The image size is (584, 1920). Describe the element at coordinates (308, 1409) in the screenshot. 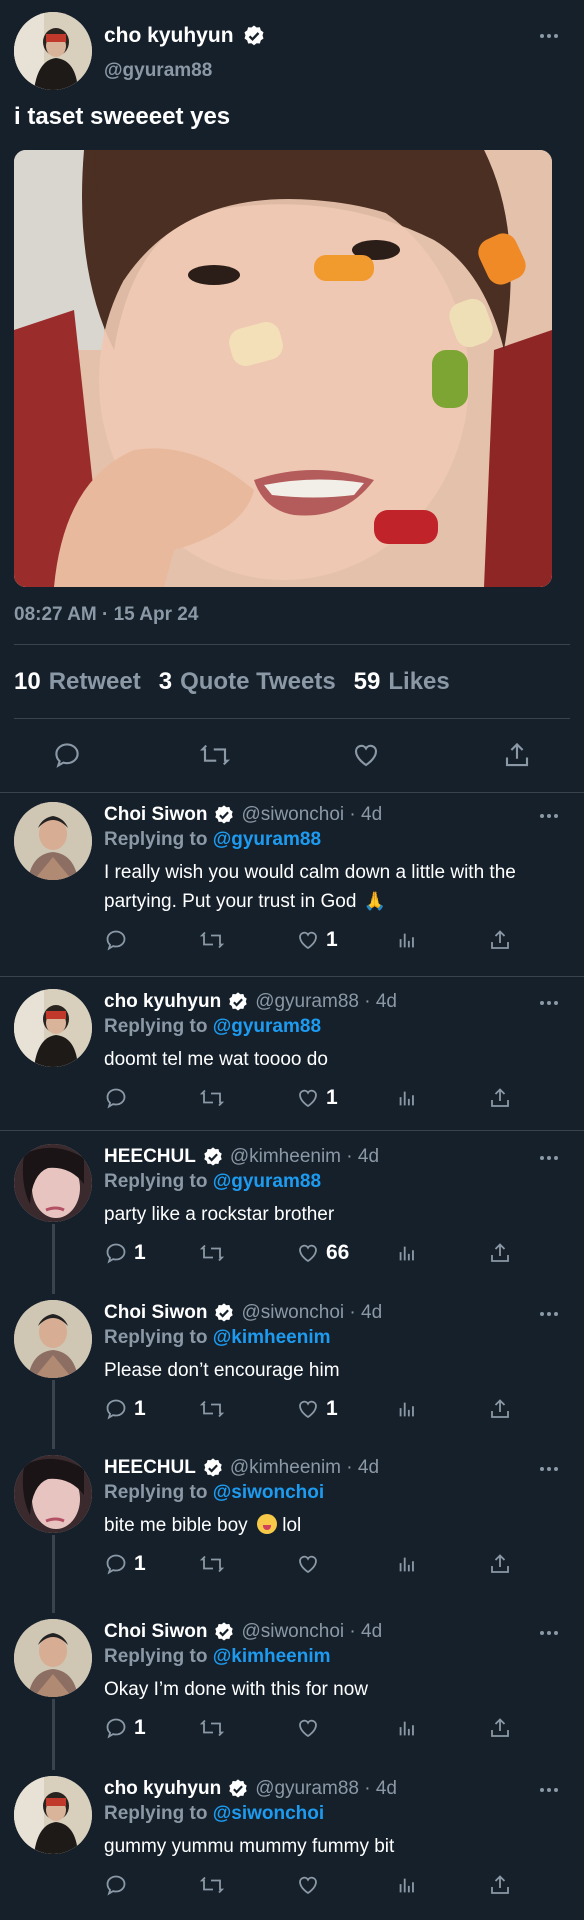

I see `heart-icon` at that location.